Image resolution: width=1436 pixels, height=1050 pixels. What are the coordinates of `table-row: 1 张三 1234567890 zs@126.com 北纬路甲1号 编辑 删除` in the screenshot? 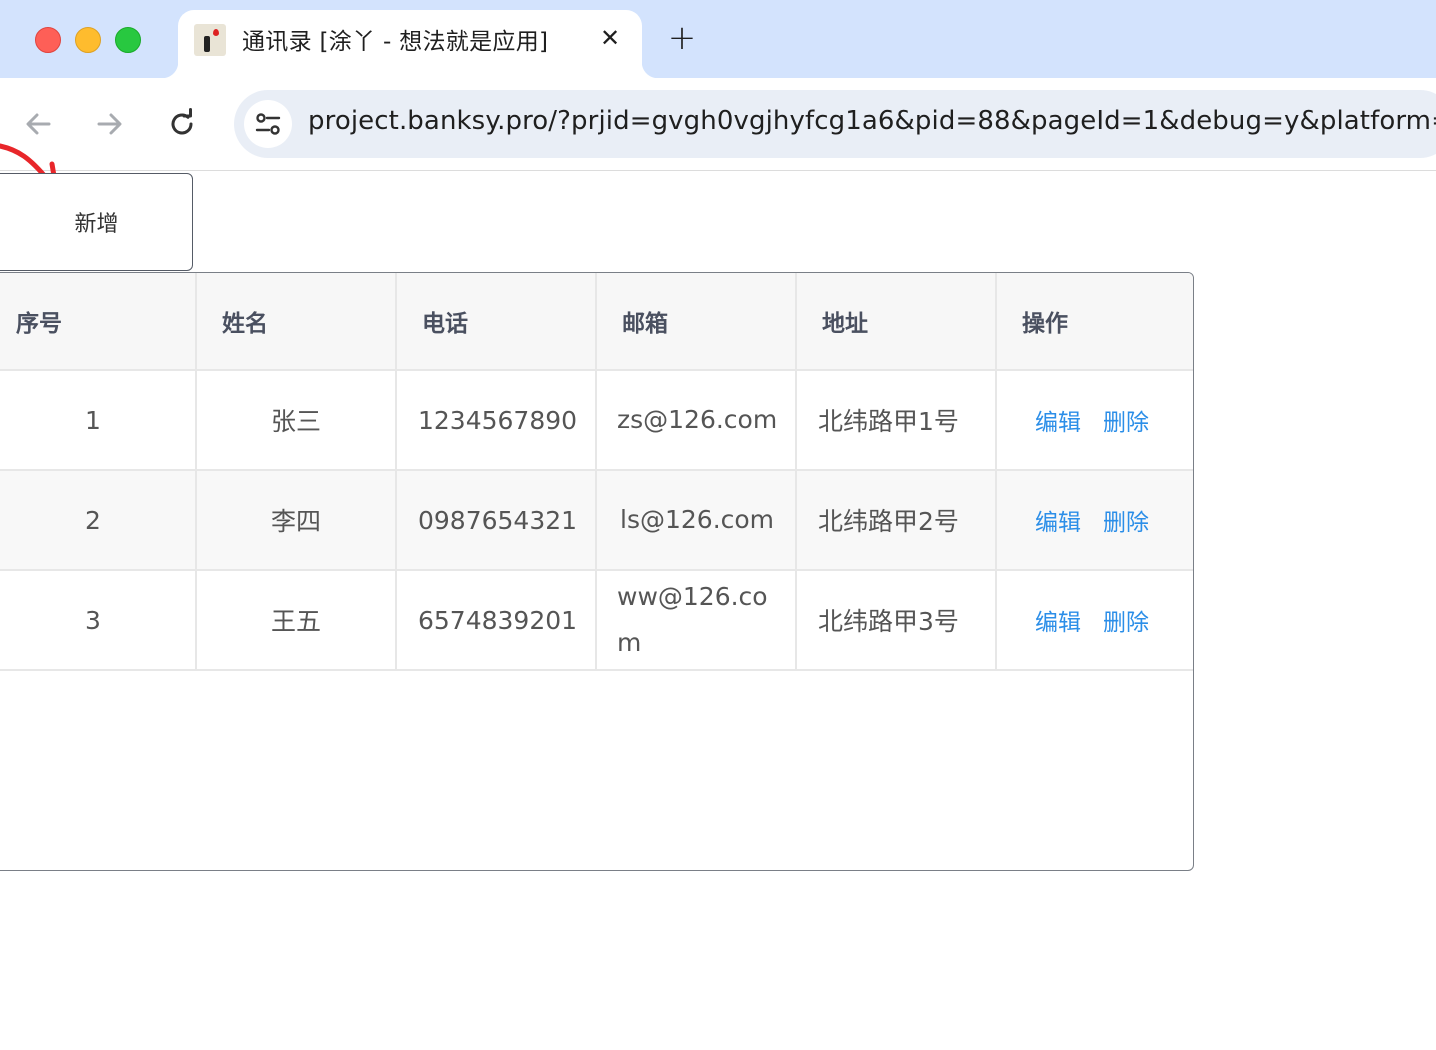 It's located at (596, 420).